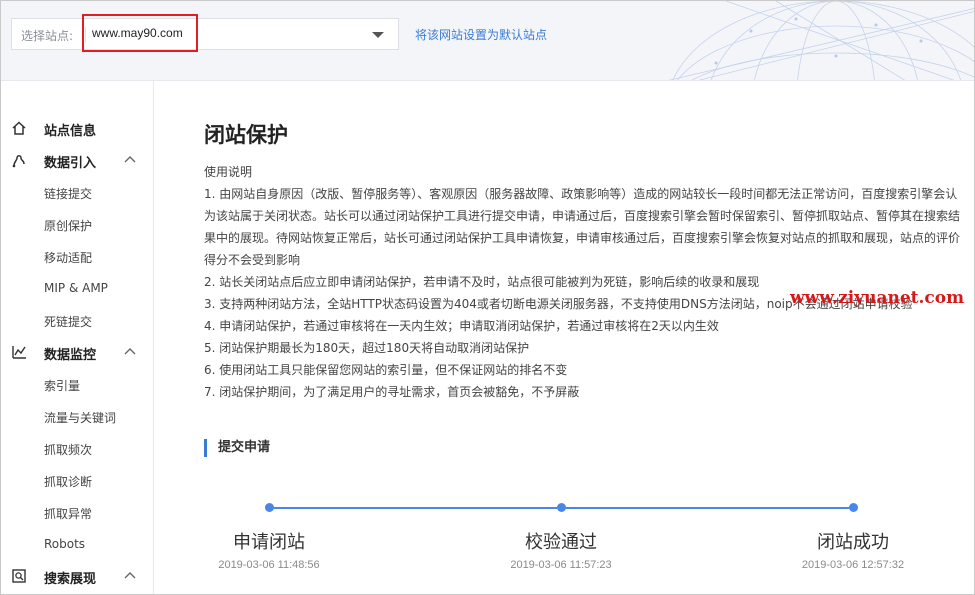 The image size is (975, 595). What do you see at coordinates (68, 449) in the screenshot?
I see `sidebar-subitem-crawl-frequency: 抓取频次` at bounding box center [68, 449].